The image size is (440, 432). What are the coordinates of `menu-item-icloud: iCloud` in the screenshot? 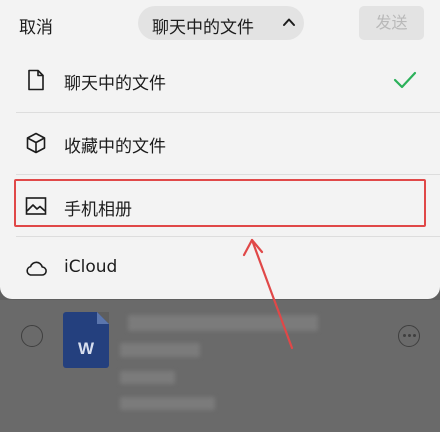 It's located at (220, 268).